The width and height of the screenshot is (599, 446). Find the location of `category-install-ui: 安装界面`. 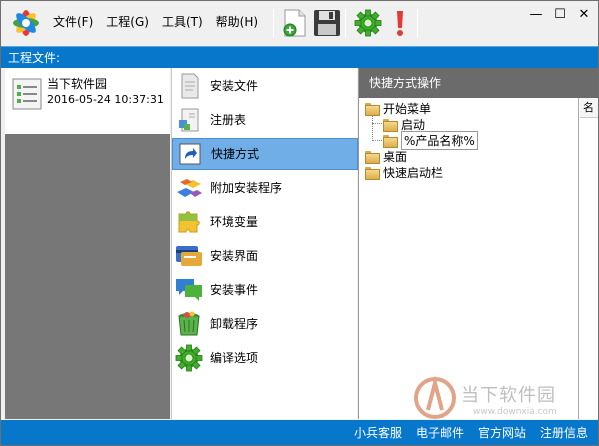

category-install-ui: 安装界面 is located at coordinates (265, 256).